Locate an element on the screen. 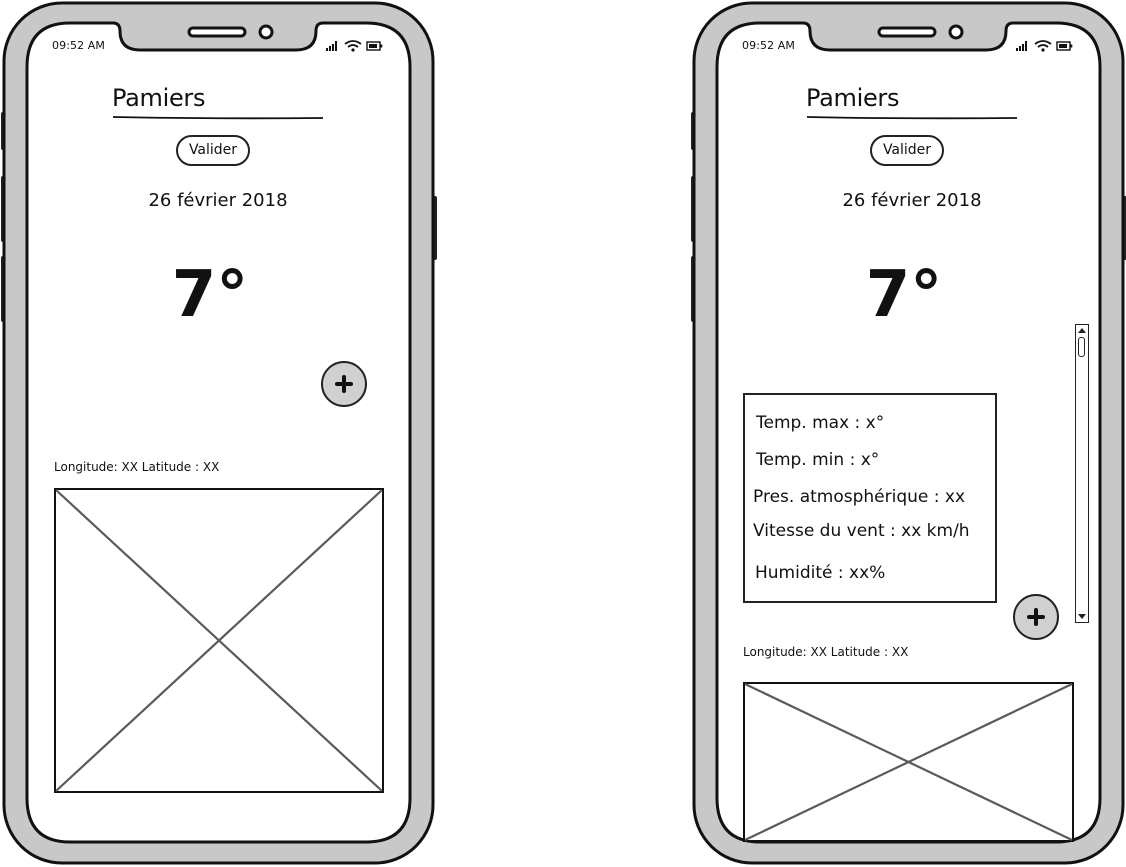 This screenshot has height=867, width=1126. scroll-up-icon is located at coordinates (1082, 330).